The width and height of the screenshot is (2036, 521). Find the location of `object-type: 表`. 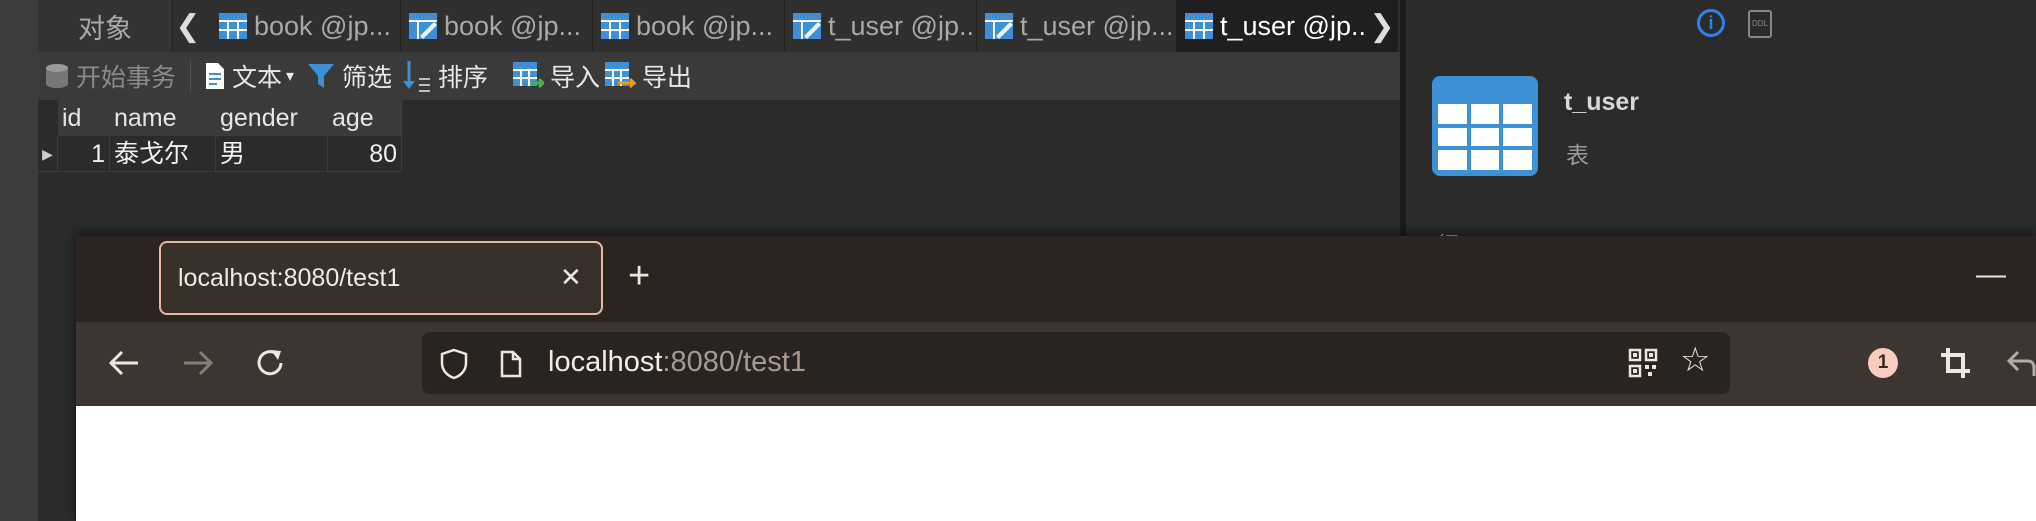

object-type: 表 is located at coordinates (1577, 155).